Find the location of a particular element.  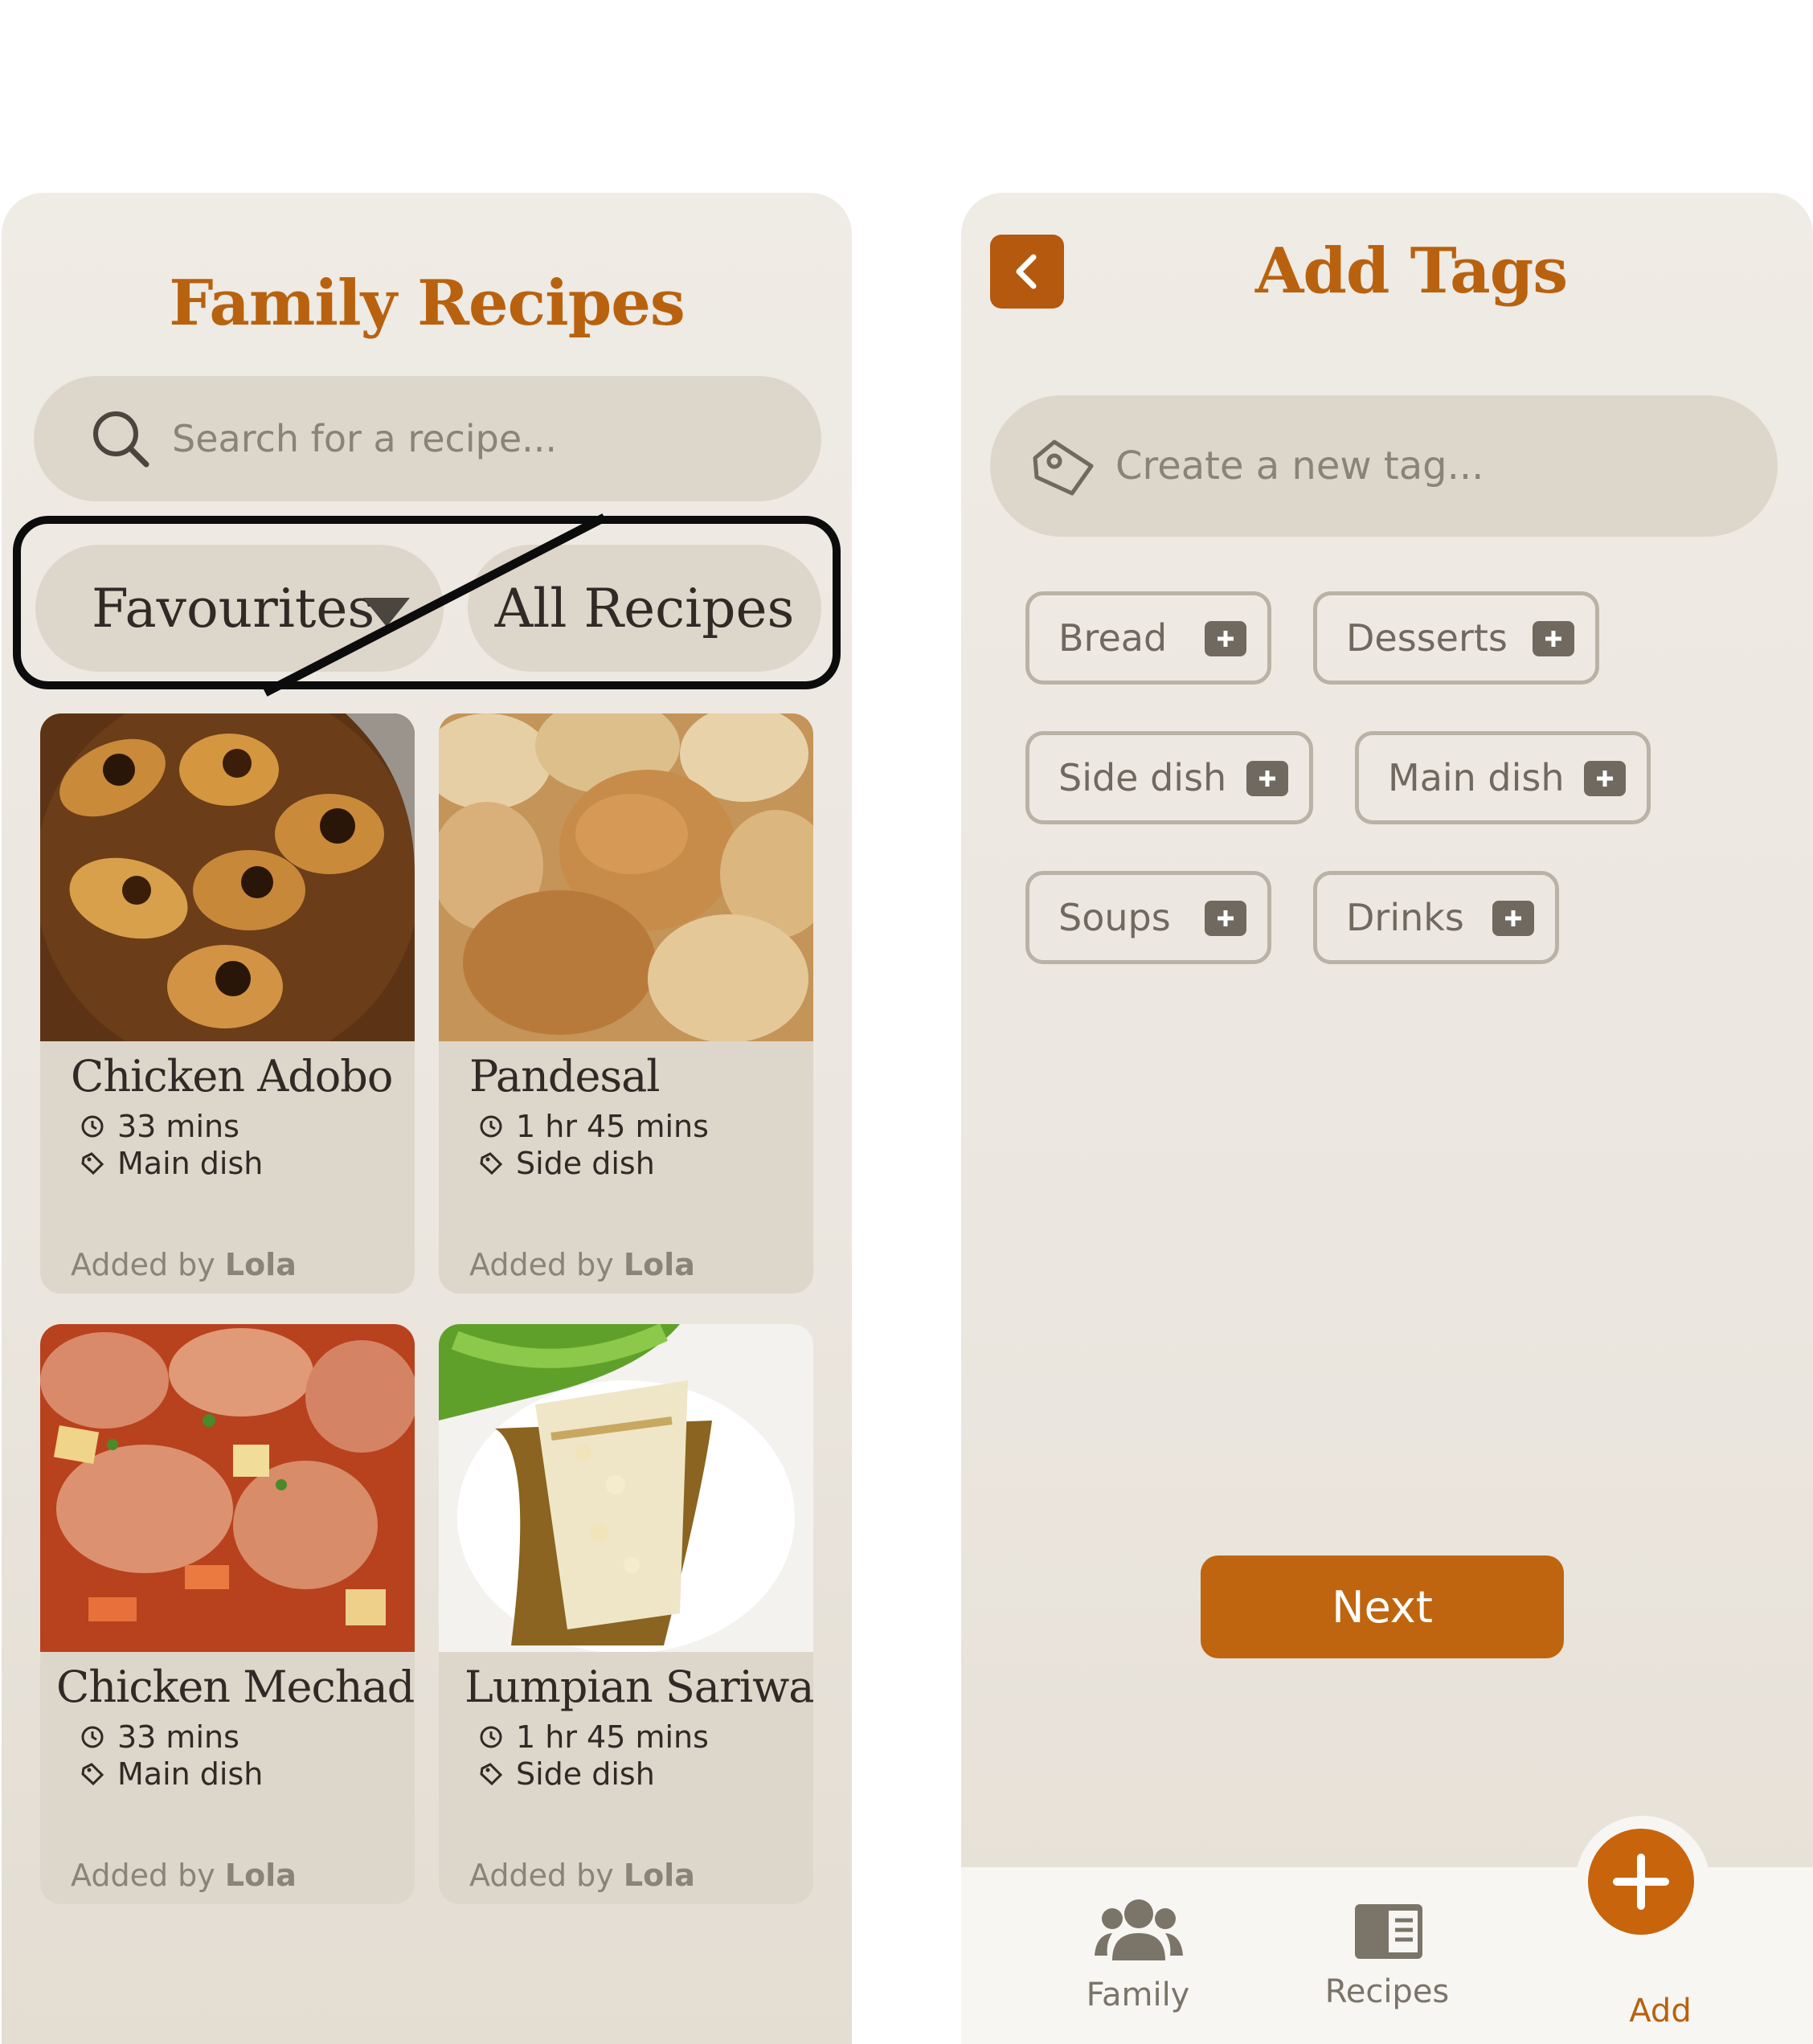

nav-add-label: Add is located at coordinates (1660, 2011).